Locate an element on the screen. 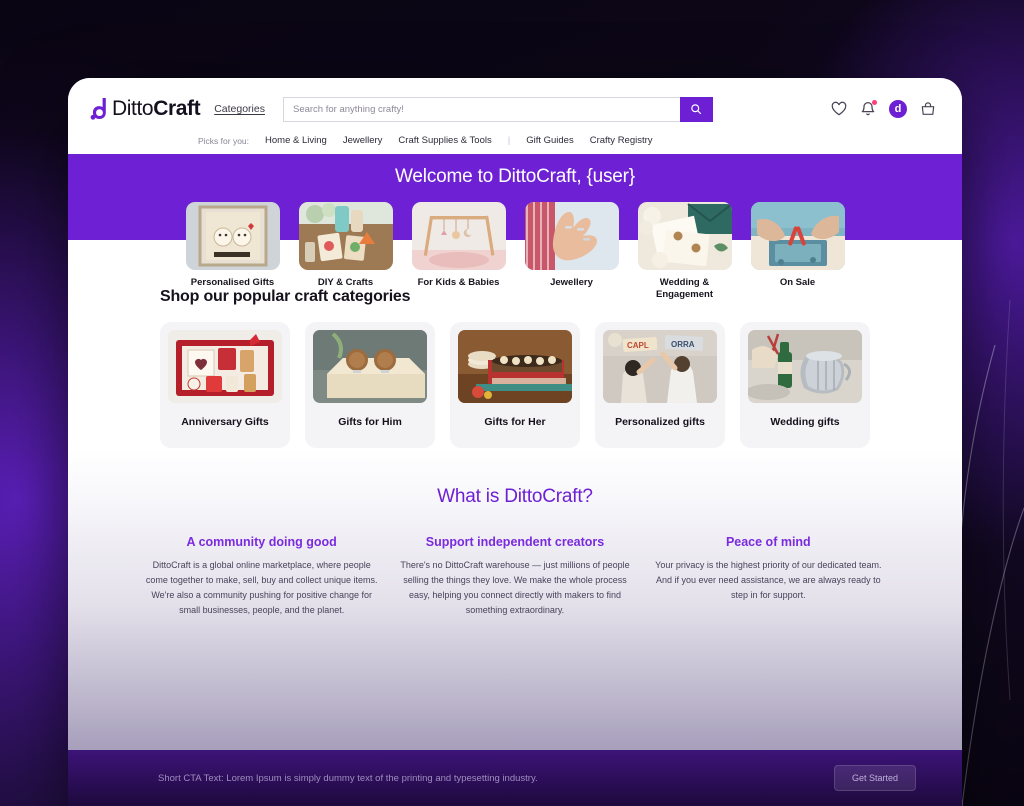 The image size is (1024, 806). logo: DittoCraft is located at coordinates (145, 109).